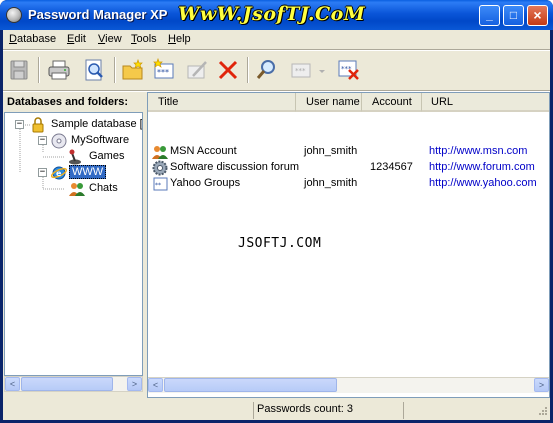  Describe the element at coordinates (228, 70) in the screenshot. I see `delete-icon` at that location.